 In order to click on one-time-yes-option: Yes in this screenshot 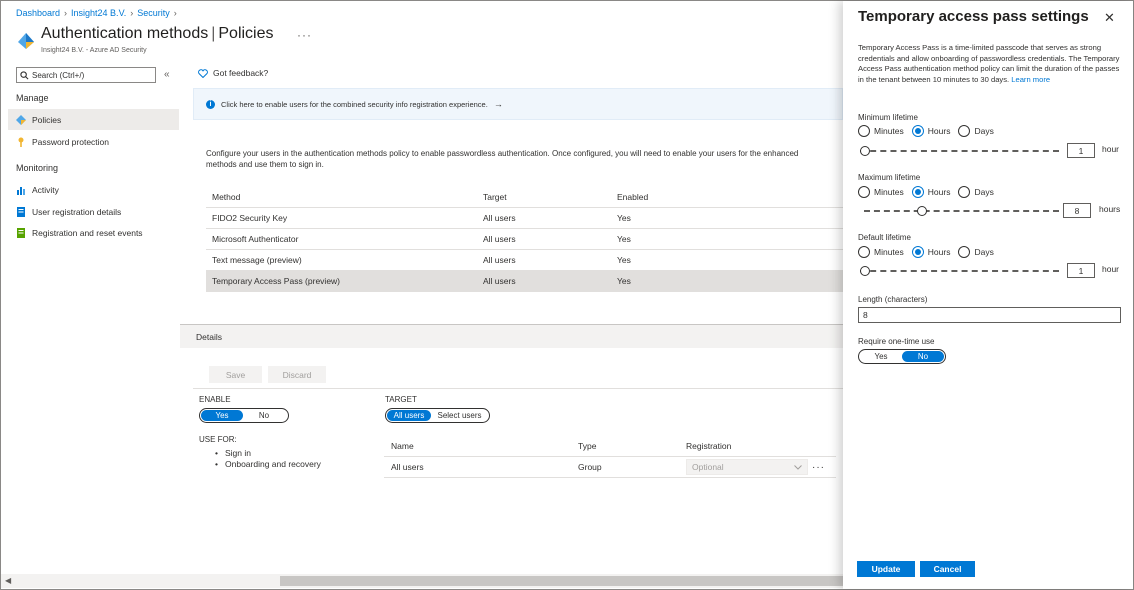, I will do `click(881, 356)`.